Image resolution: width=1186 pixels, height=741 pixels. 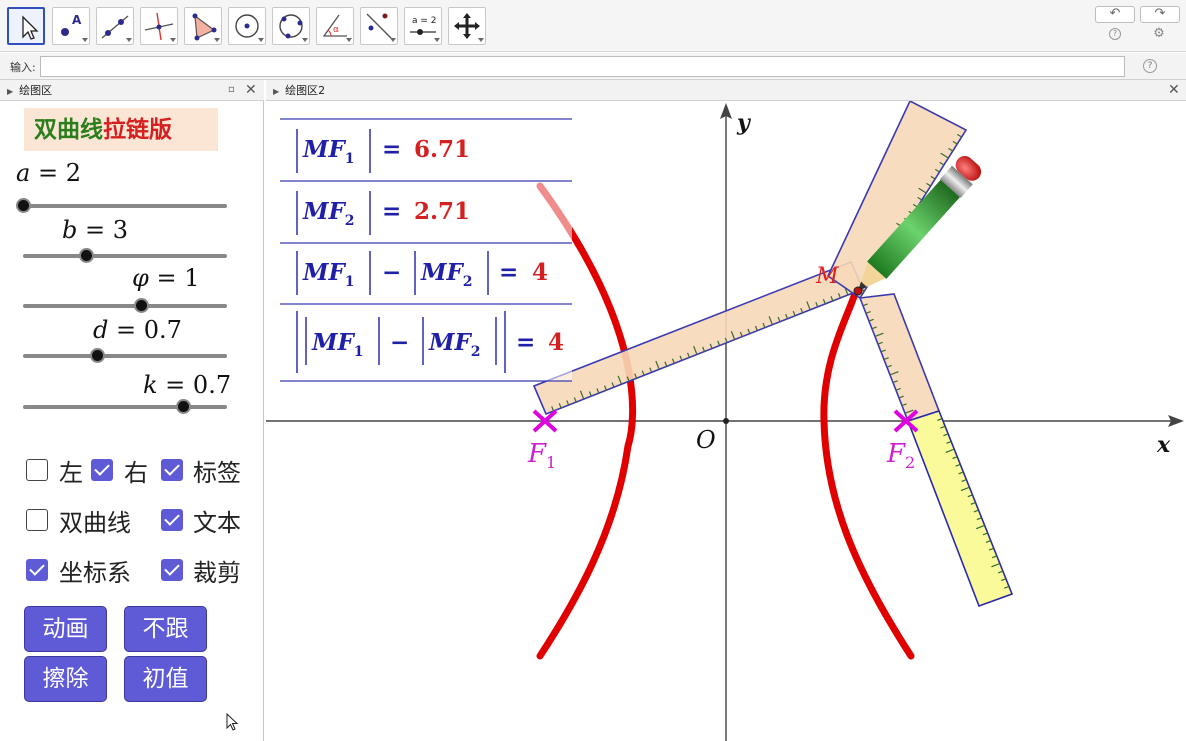 I want to click on slider-4-knob, so click(x=183, y=406).